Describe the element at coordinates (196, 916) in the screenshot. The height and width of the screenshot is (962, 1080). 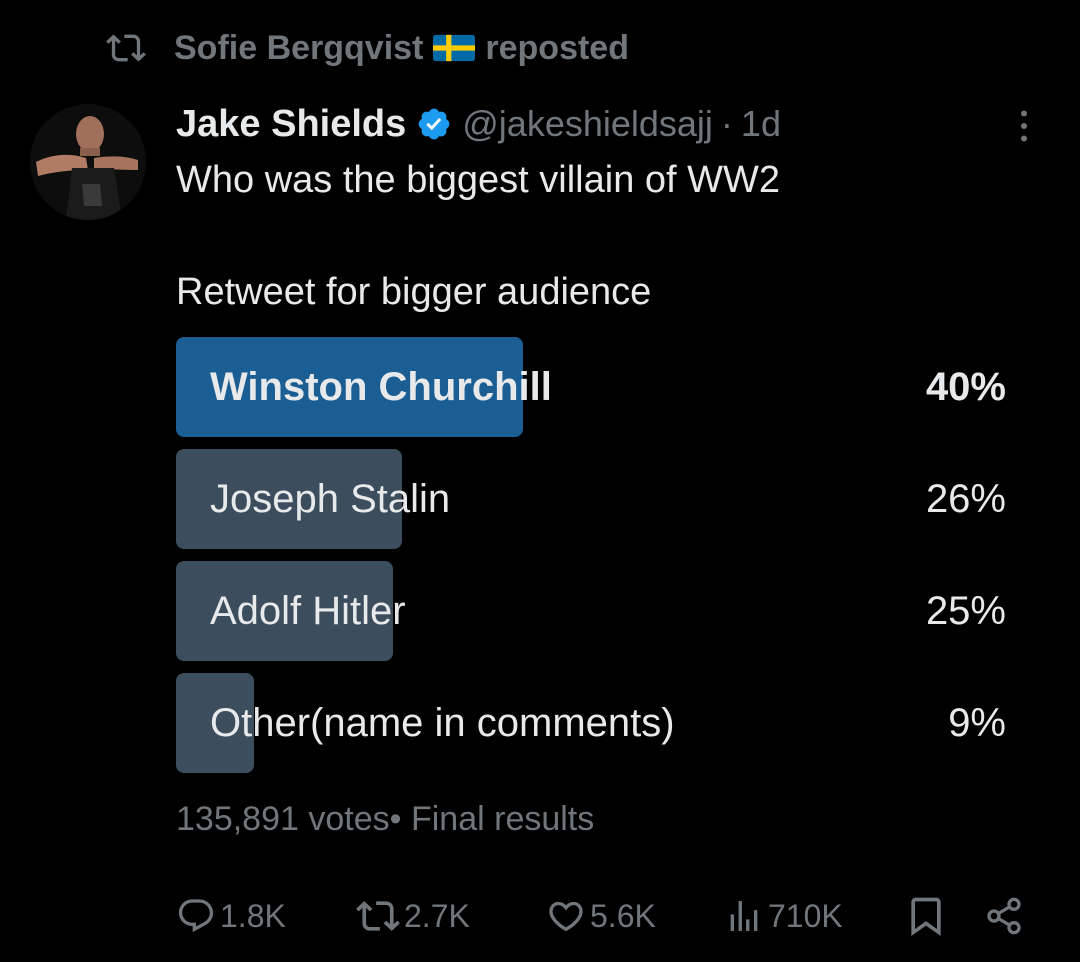
I see `reply-icon` at that location.